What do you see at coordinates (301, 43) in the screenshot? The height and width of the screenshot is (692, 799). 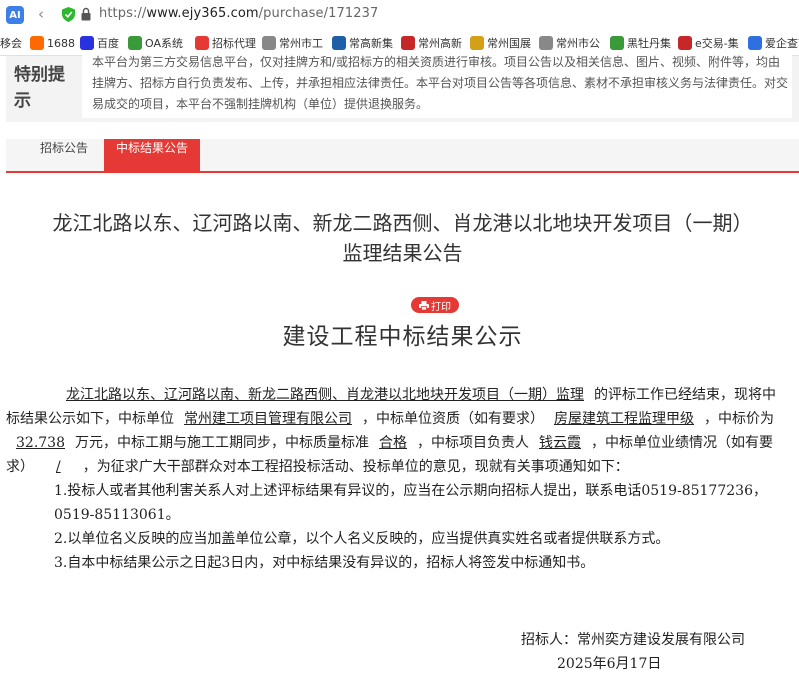 I see `bookmark-label: 常州市工` at bounding box center [301, 43].